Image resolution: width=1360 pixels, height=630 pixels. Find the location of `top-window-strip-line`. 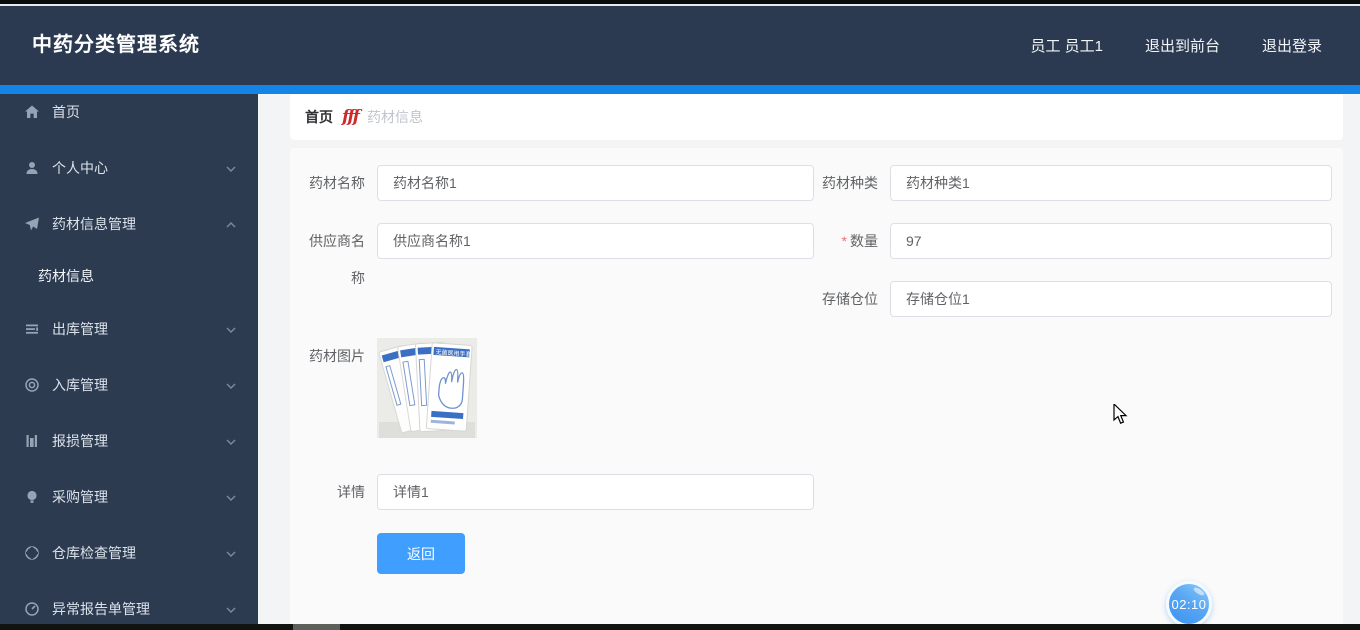

top-window-strip-line is located at coordinates (680, 5).